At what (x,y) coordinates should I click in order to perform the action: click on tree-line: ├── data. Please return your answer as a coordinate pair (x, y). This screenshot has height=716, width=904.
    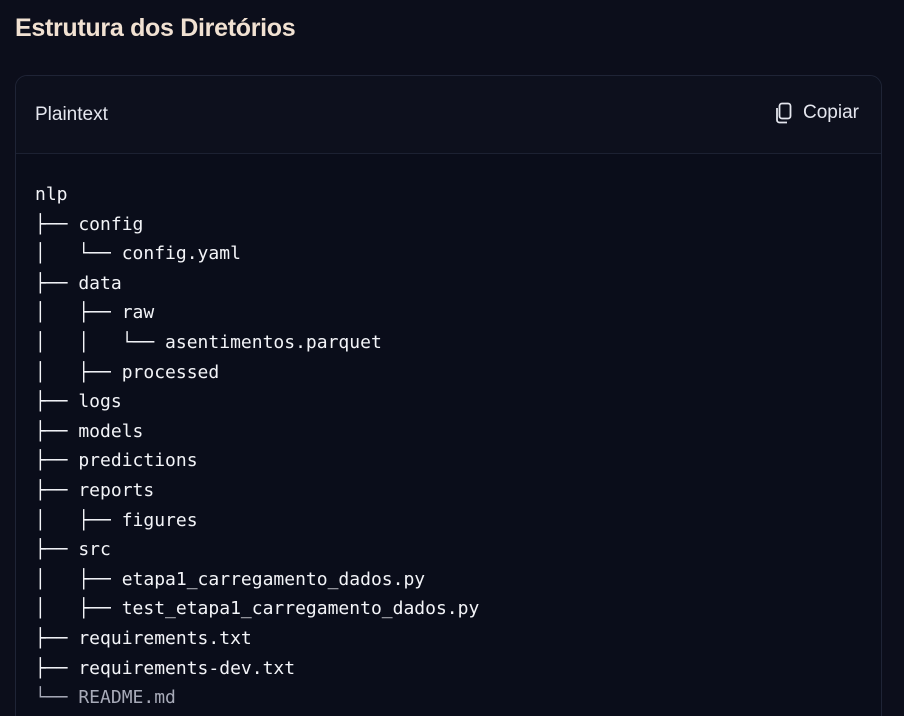
    Looking at the image, I should click on (78, 283).